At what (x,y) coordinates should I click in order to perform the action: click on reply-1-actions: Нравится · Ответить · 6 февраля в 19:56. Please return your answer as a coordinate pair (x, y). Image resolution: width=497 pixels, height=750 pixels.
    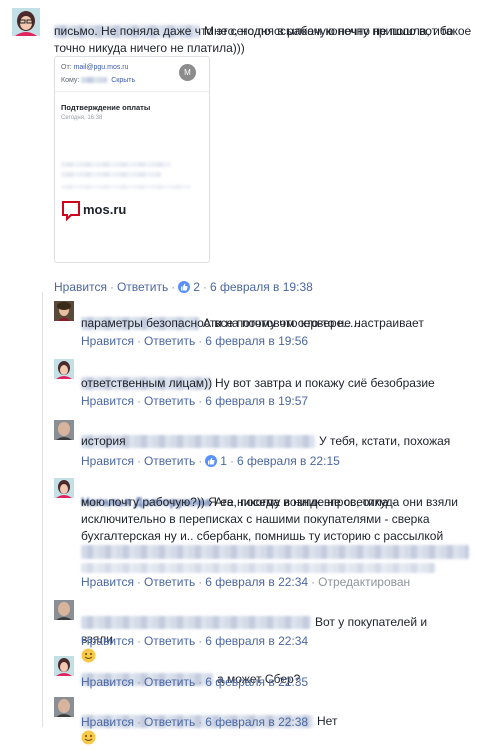
    Looking at the image, I should click on (195, 341).